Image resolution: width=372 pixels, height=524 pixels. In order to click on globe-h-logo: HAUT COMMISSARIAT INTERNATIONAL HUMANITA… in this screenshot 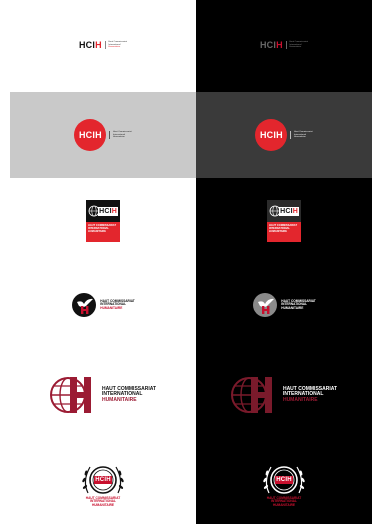, I will do `click(102, 395)`.